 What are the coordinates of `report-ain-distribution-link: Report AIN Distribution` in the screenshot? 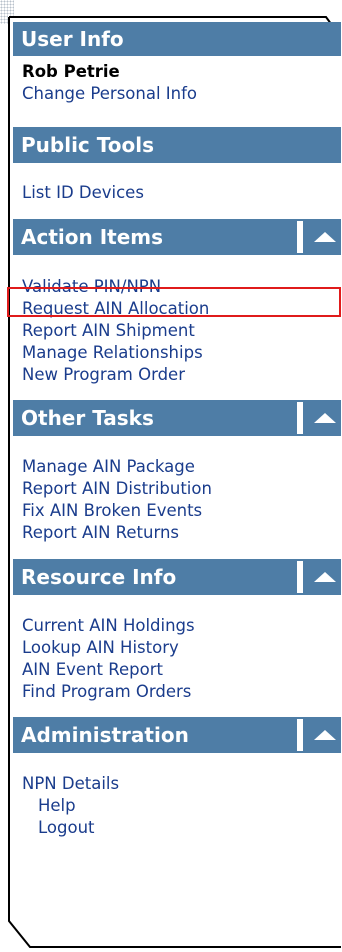 It's located at (117, 489).